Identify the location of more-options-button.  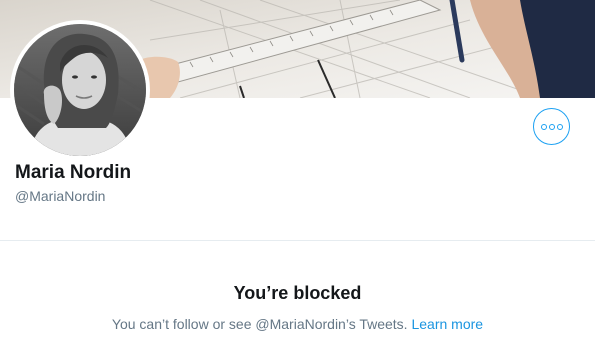
(551, 126).